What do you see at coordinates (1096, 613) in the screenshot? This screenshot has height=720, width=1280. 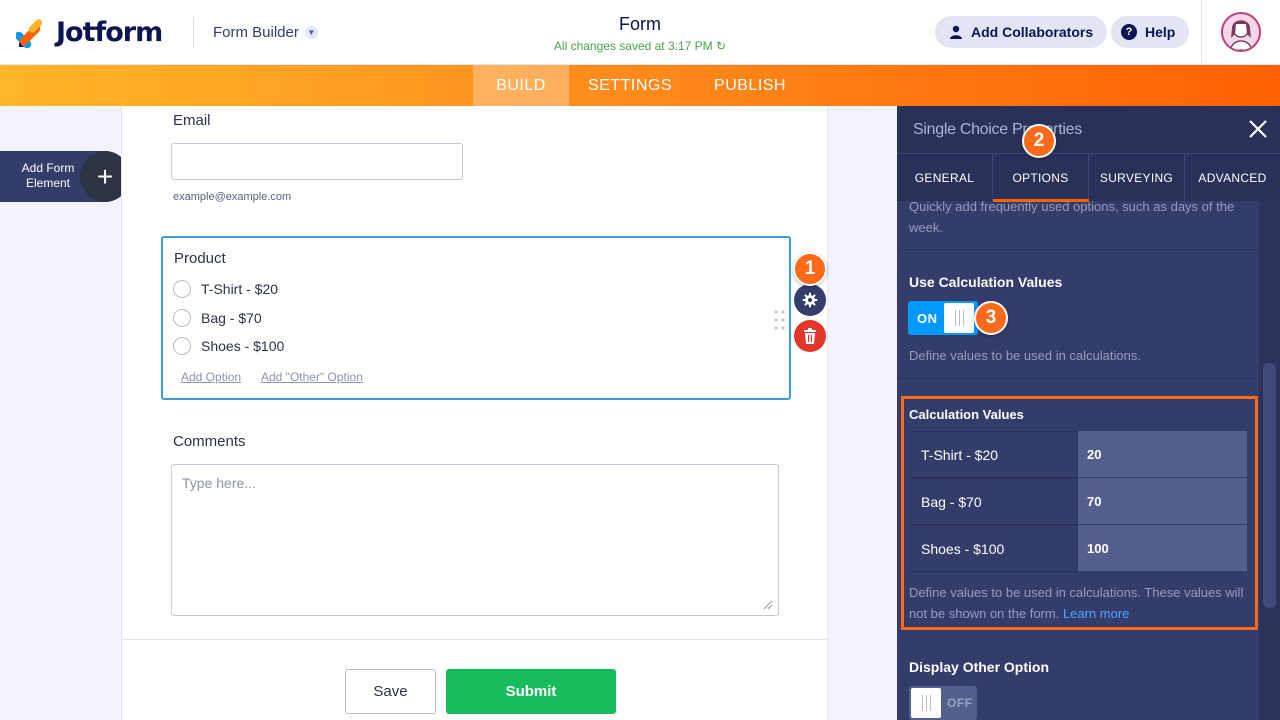 I see `learn-more-link: Learn more` at bounding box center [1096, 613].